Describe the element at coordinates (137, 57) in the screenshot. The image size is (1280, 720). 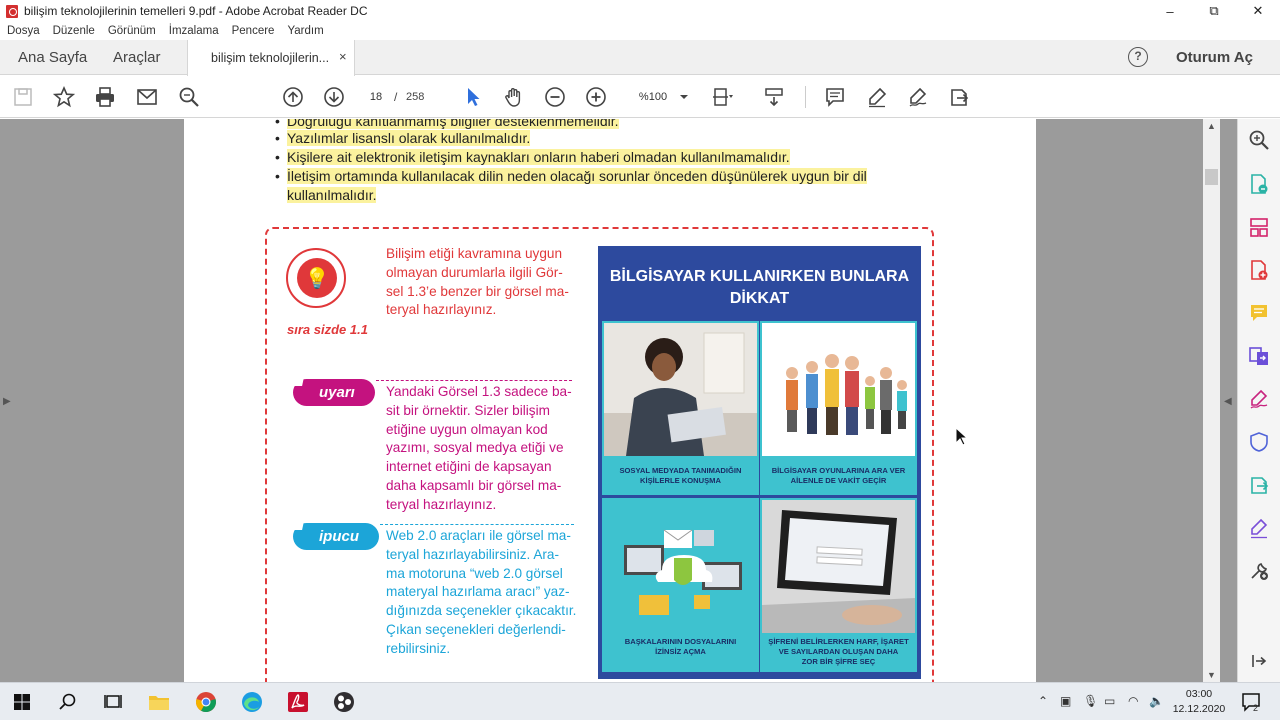
I see `tab-tools: Araçlar` at that location.